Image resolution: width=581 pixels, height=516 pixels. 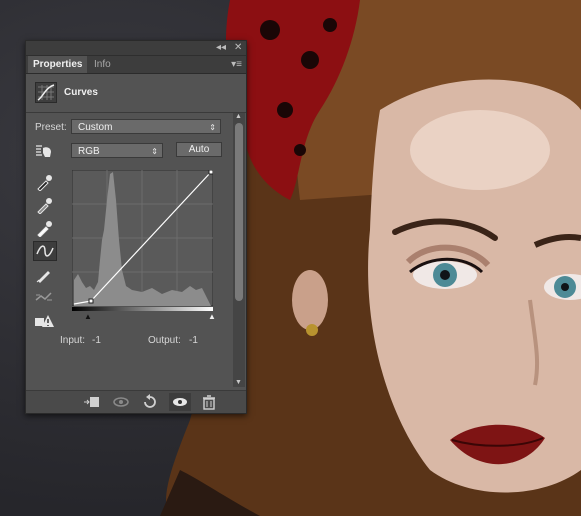 I want to click on channel-select: RGB ⇕, so click(x=117, y=150).